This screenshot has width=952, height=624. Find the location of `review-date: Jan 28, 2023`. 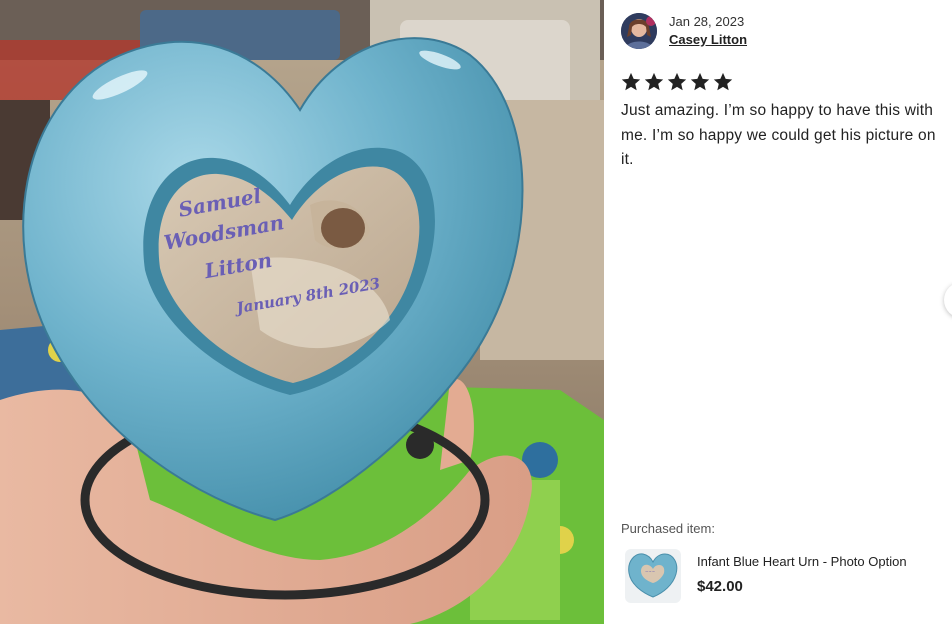

review-date: Jan 28, 2023 is located at coordinates (707, 21).